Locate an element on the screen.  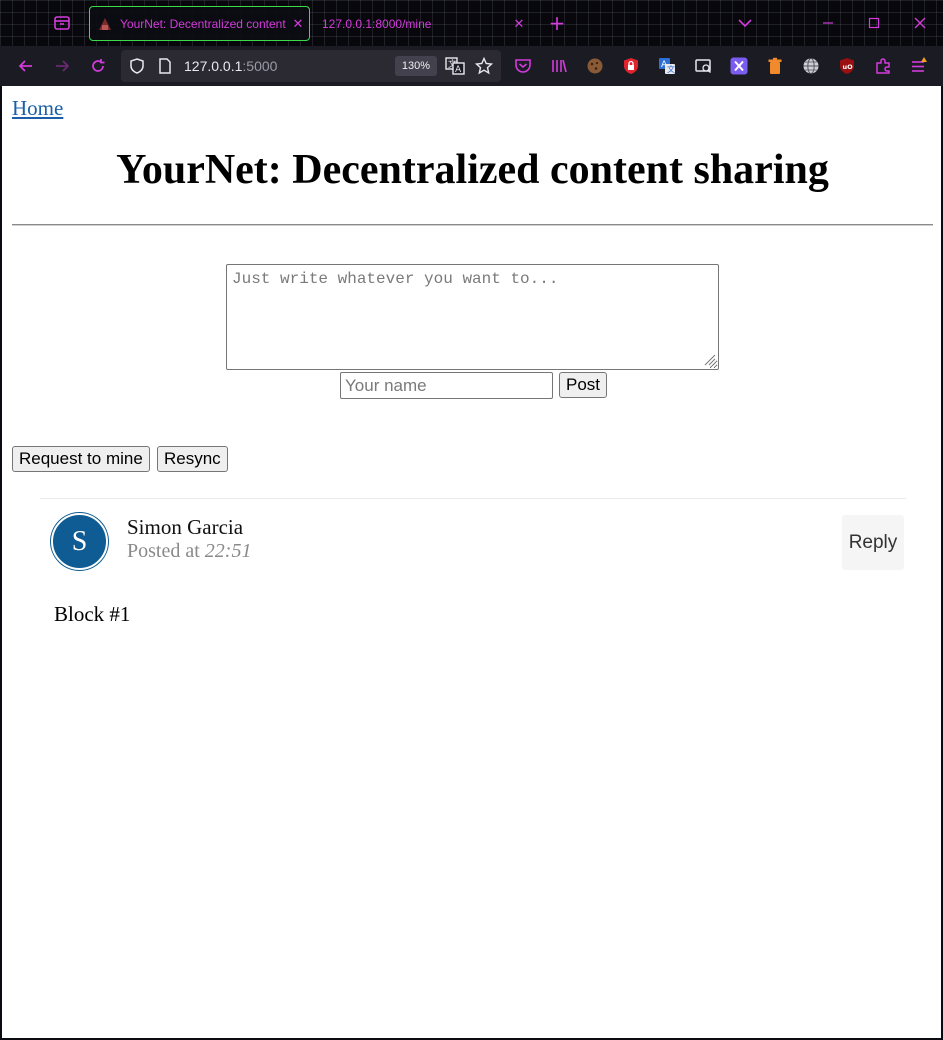
divider is located at coordinates (472, 225).